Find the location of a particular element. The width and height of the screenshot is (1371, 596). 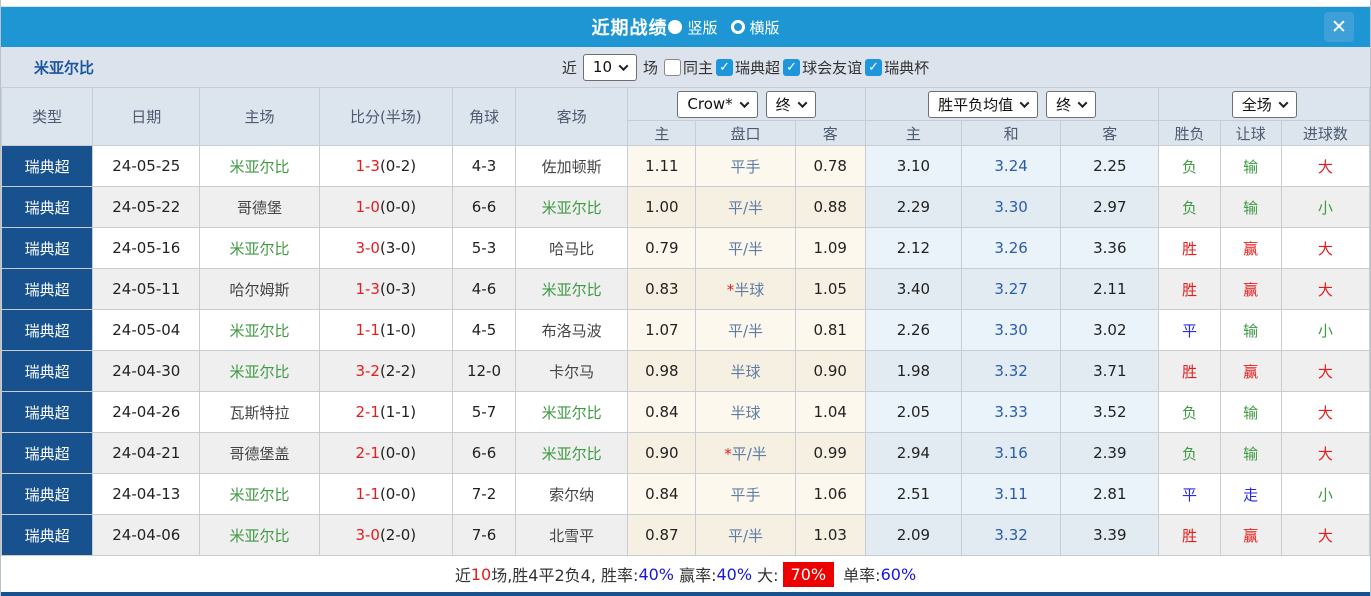

cell-date: 24-04-06 is located at coordinates (146, 535).